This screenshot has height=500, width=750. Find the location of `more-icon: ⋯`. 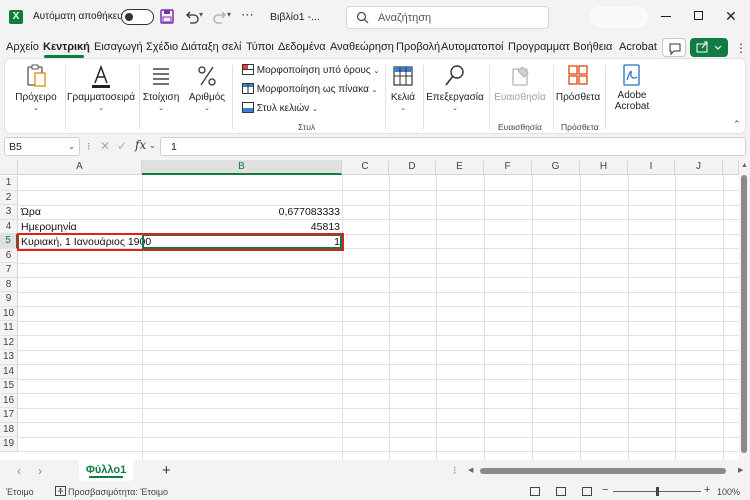

more-icon: ⋯ is located at coordinates (247, 15).